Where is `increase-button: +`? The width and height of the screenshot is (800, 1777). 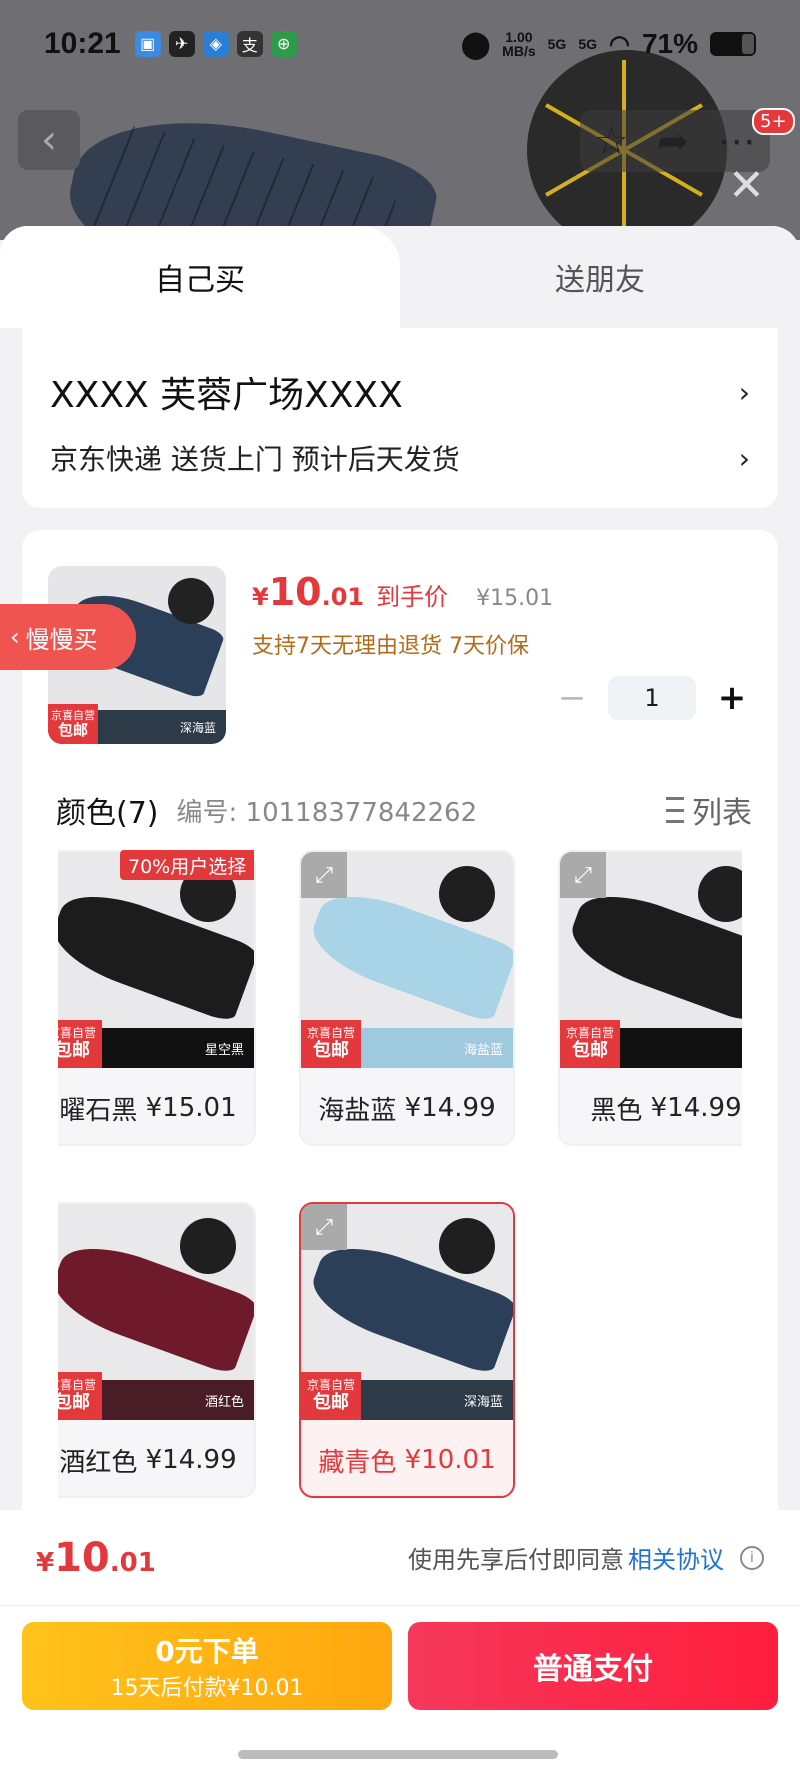
increase-button: + is located at coordinates (732, 698).